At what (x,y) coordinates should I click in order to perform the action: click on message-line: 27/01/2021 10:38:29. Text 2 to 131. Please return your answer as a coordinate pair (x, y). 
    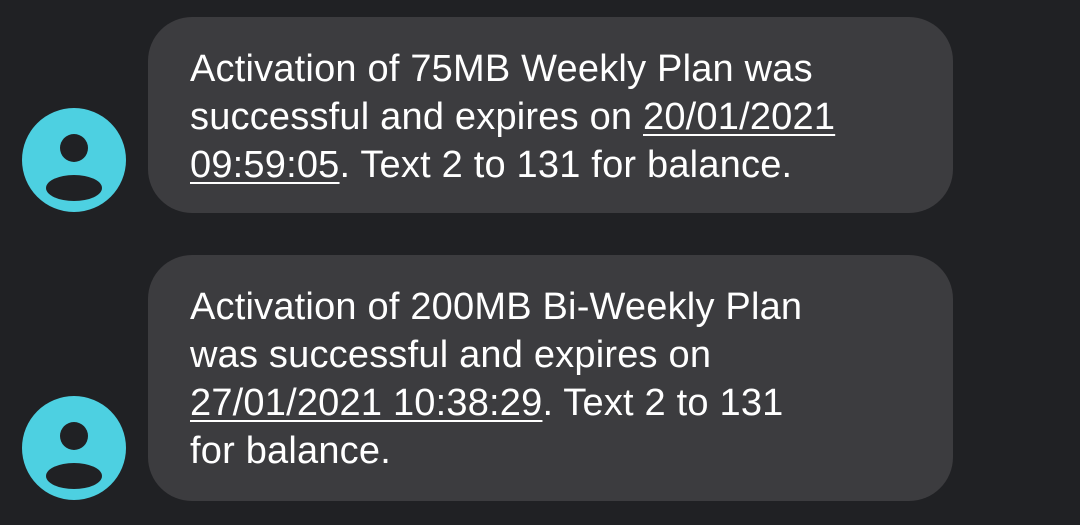
    Looking at the image, I should click on (556, 403).